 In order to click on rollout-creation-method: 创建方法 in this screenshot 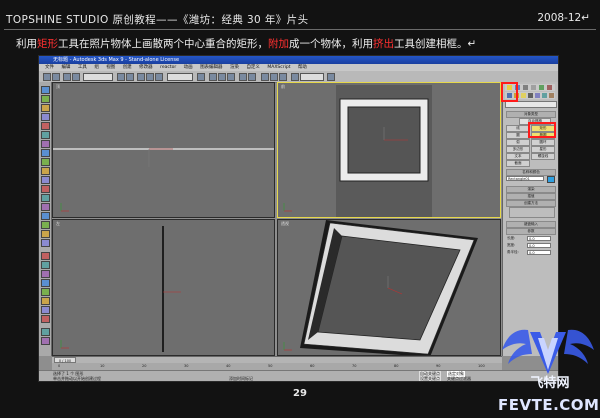, I will do `click(531, 203)`.